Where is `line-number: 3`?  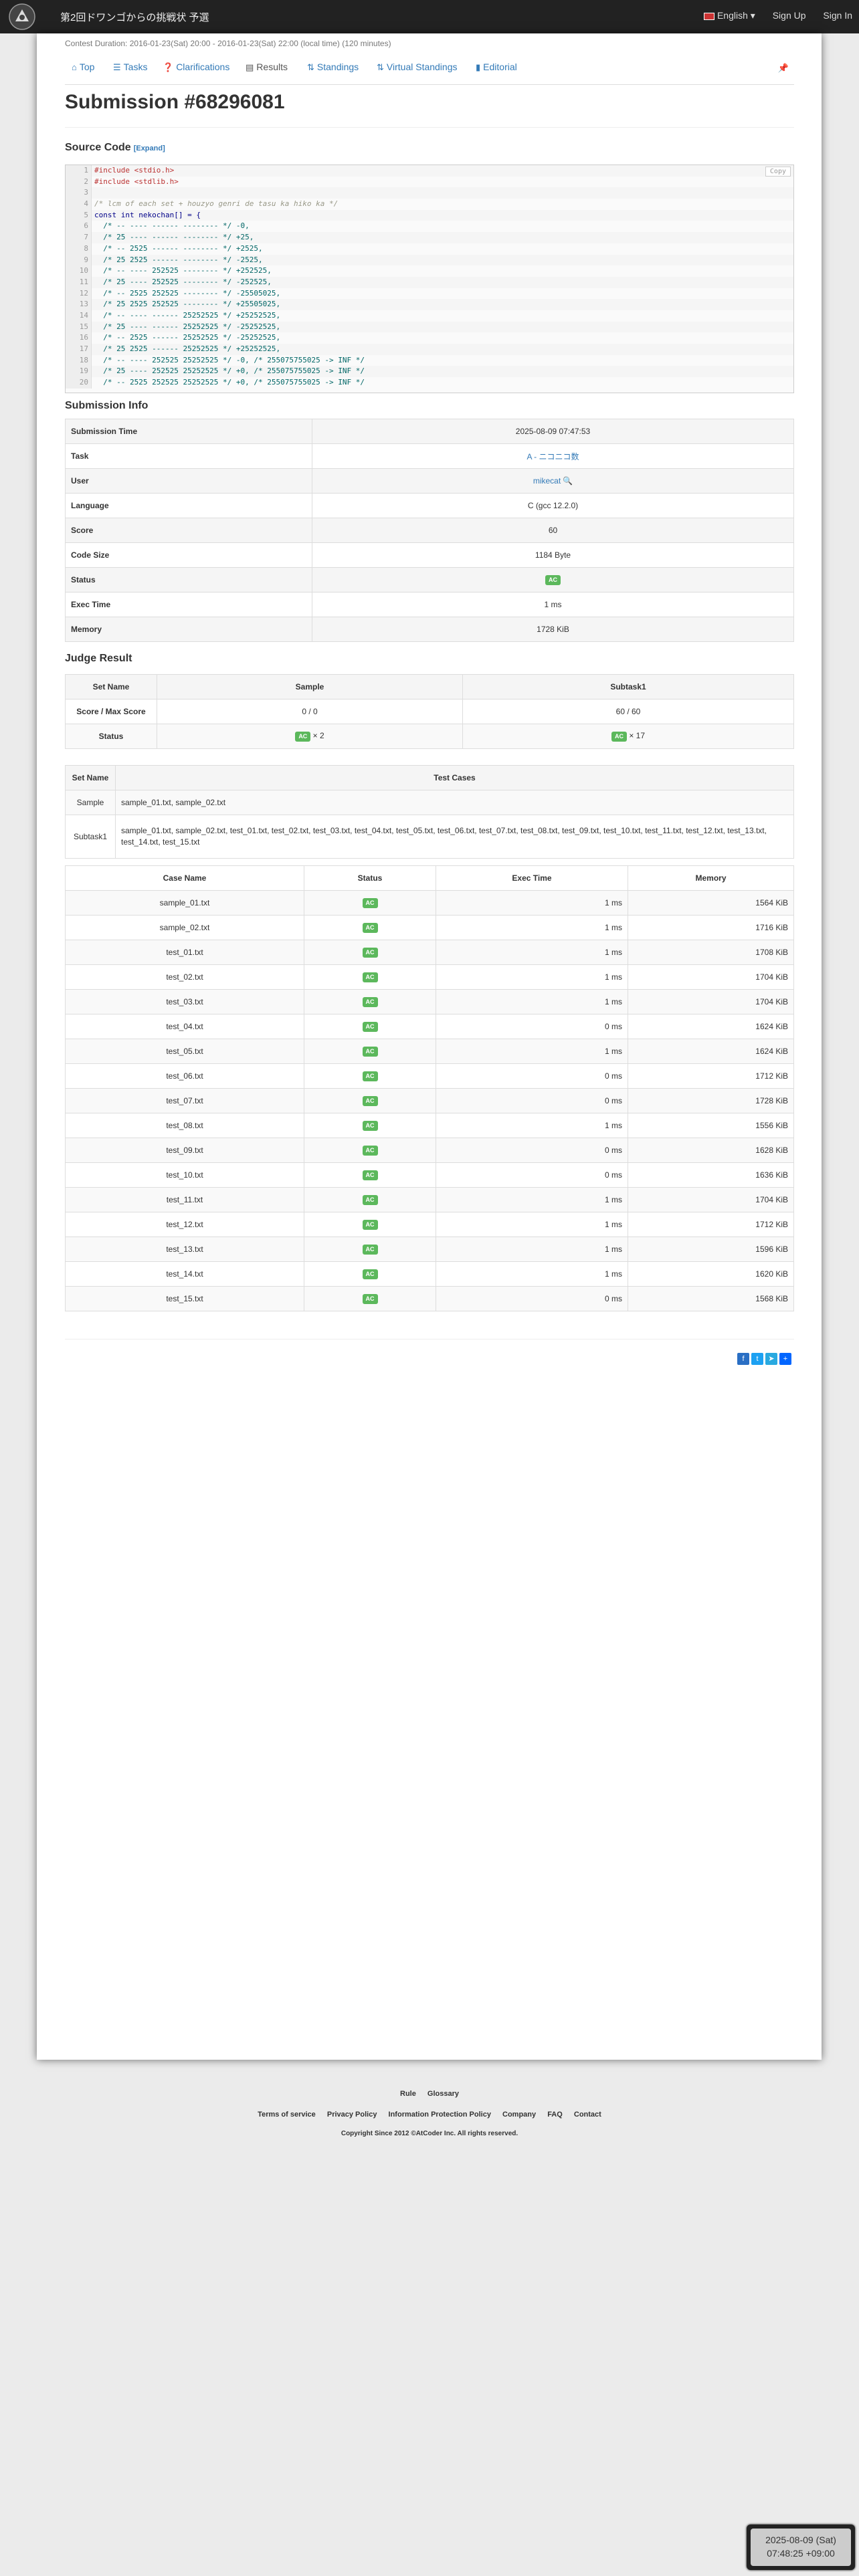 line-number: 3 is located at coordinates (79, 193).